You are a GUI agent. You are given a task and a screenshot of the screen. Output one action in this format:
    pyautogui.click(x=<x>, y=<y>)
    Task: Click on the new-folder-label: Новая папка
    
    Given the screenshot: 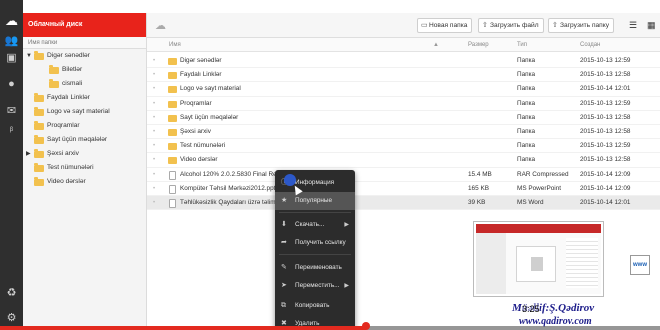 What is the action you would take?
    pyautogui.click(x=448, y=25)
    